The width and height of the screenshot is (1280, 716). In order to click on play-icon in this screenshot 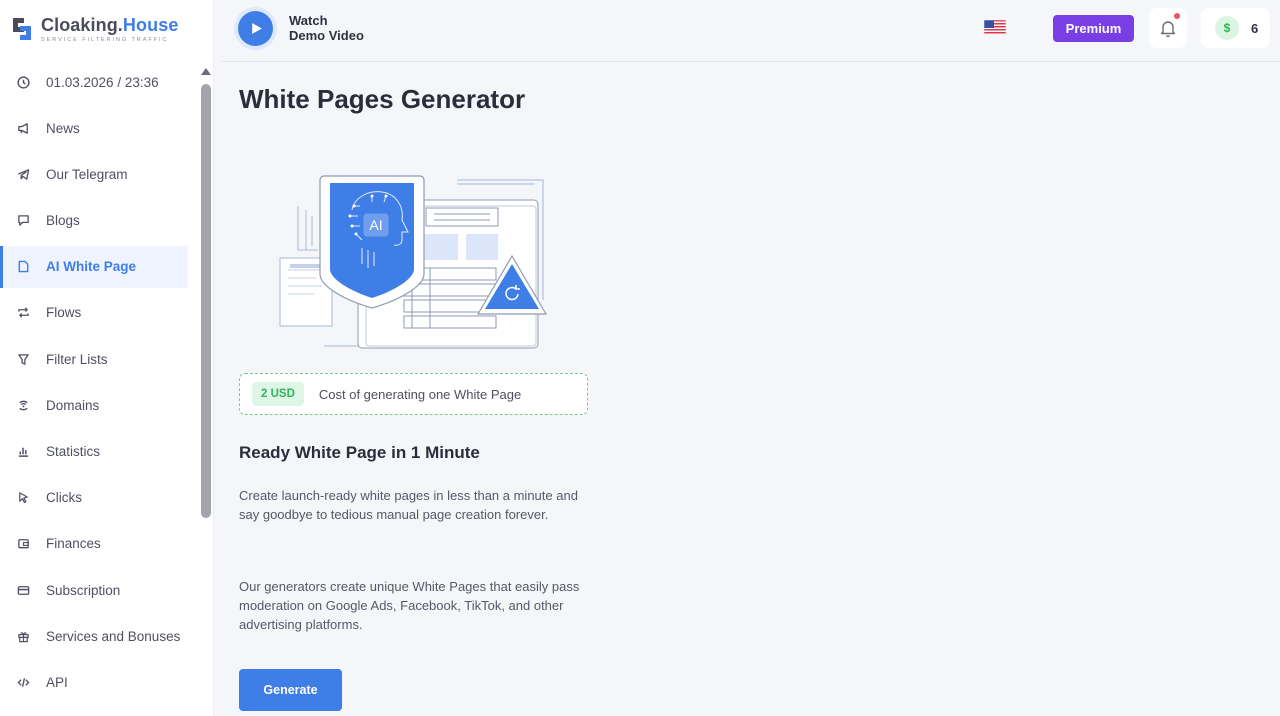, I will do `click(257, 28)`.